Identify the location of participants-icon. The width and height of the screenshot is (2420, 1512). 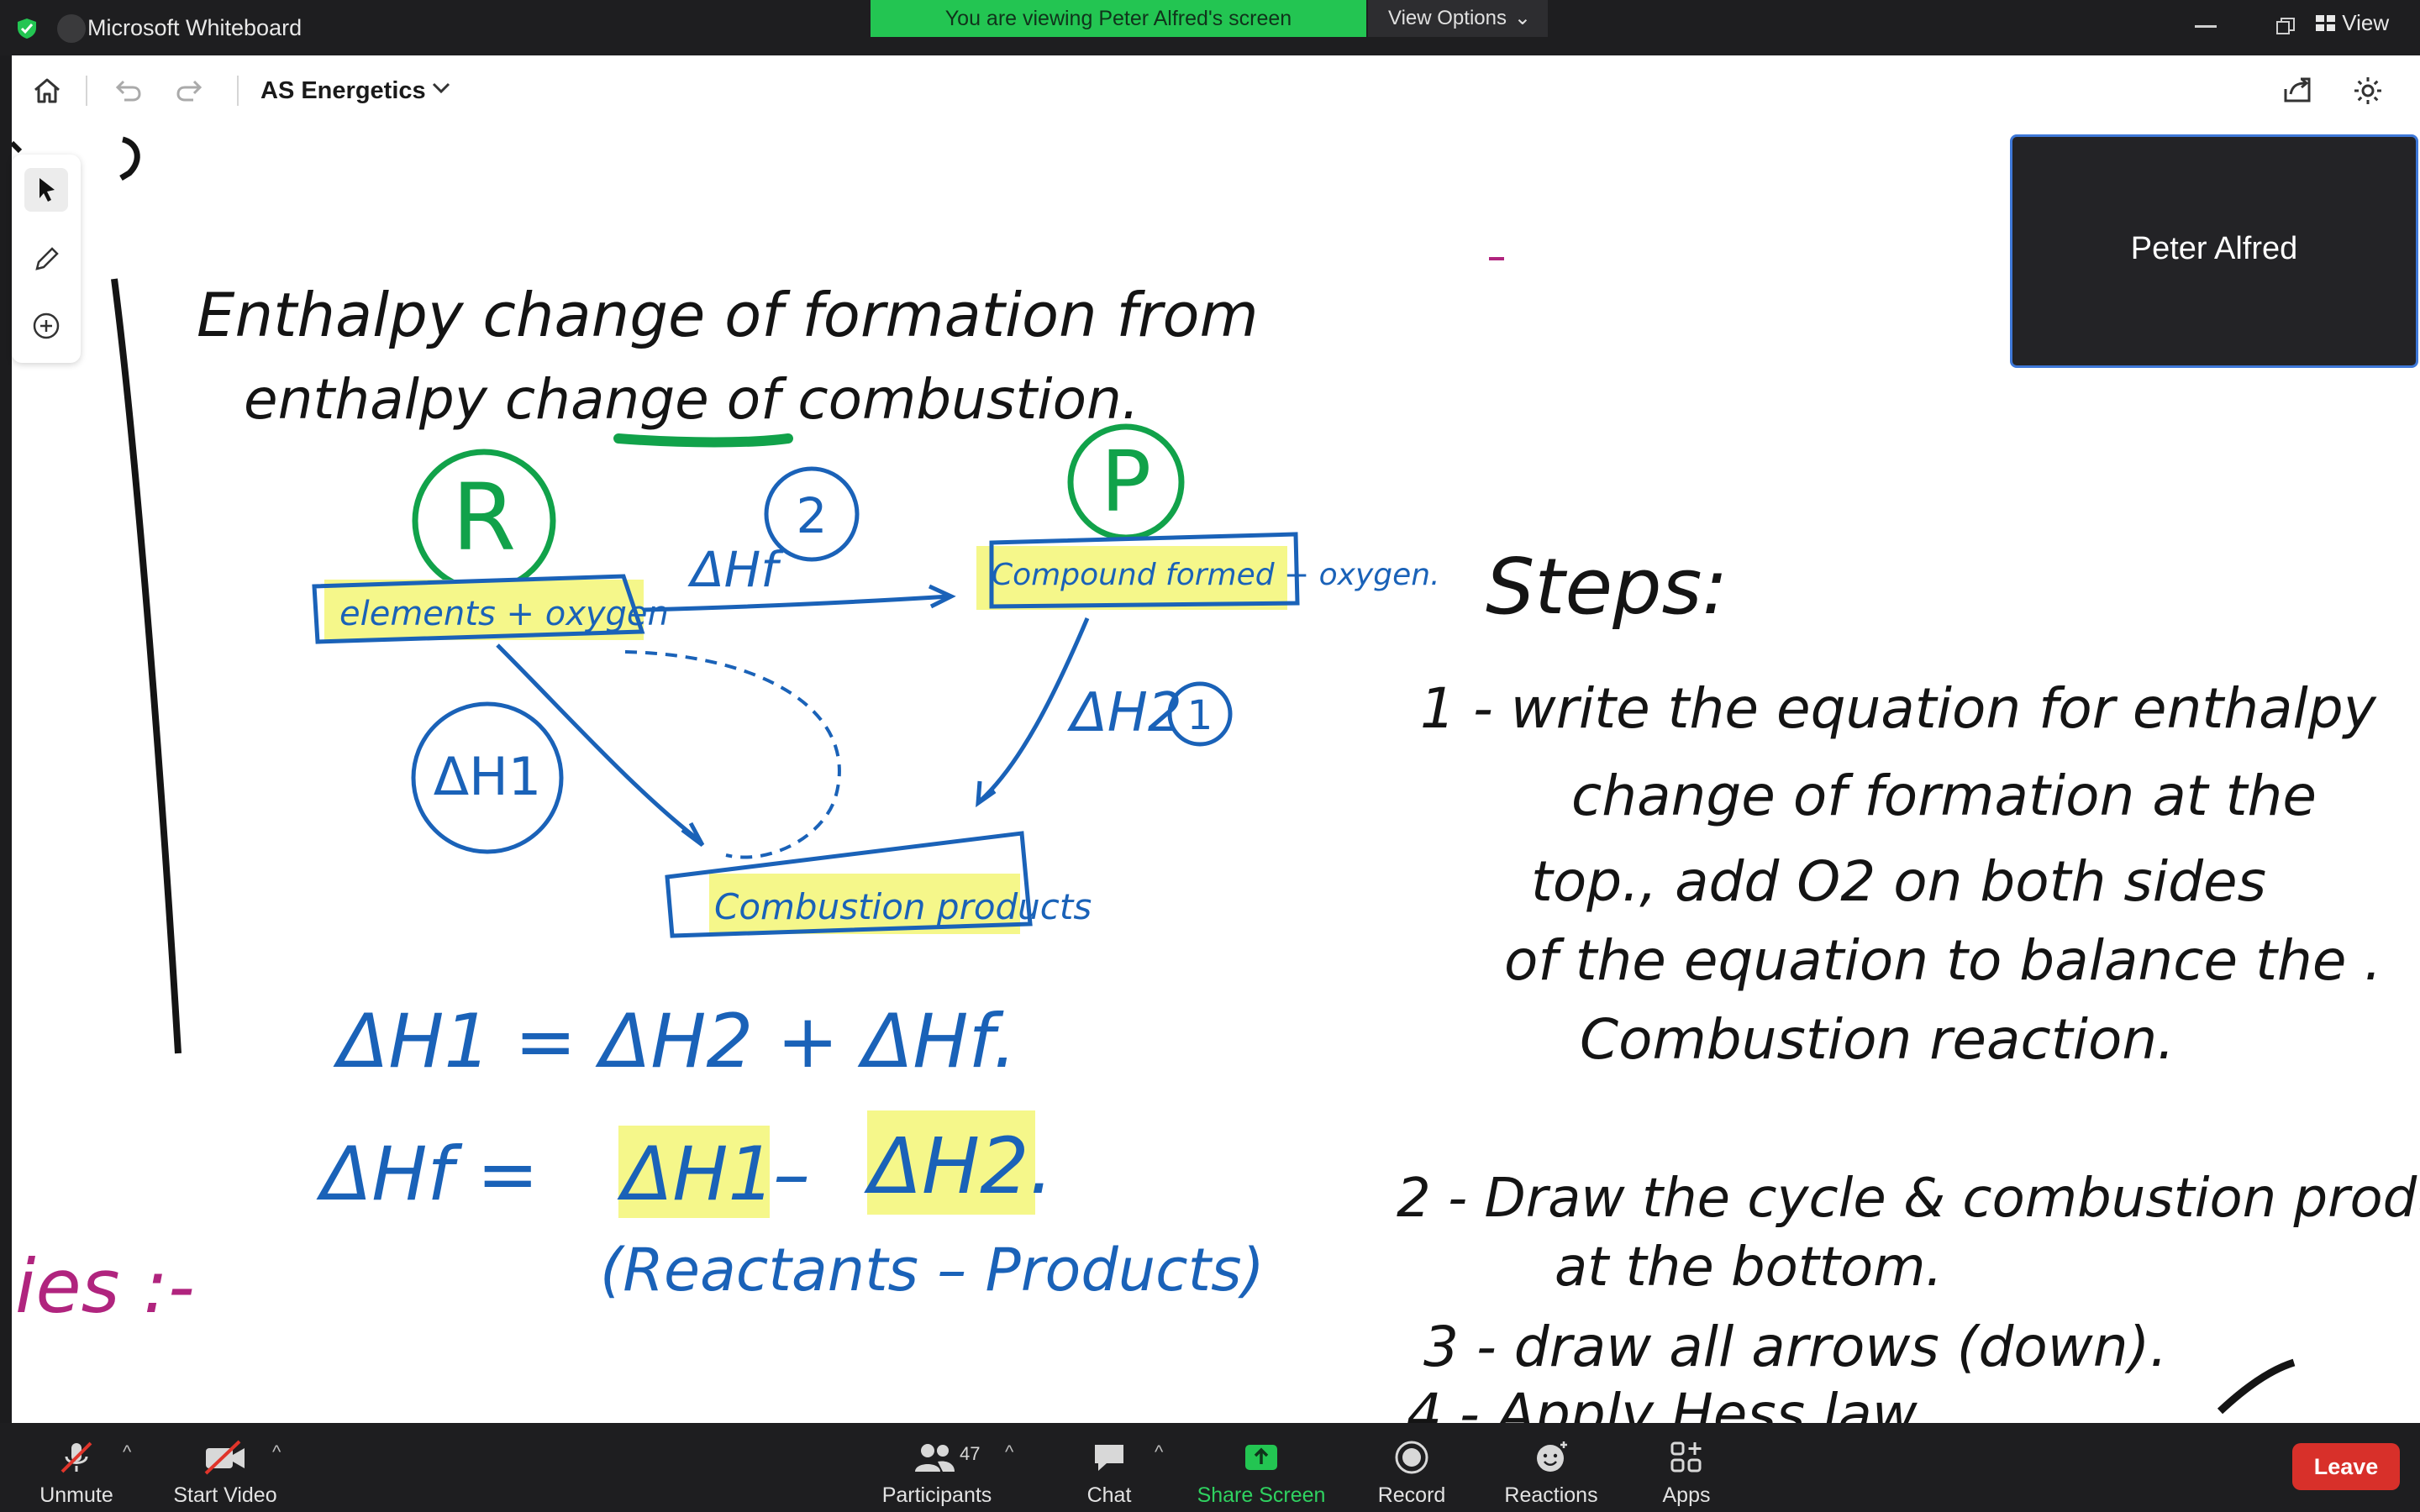
(935, 1458).